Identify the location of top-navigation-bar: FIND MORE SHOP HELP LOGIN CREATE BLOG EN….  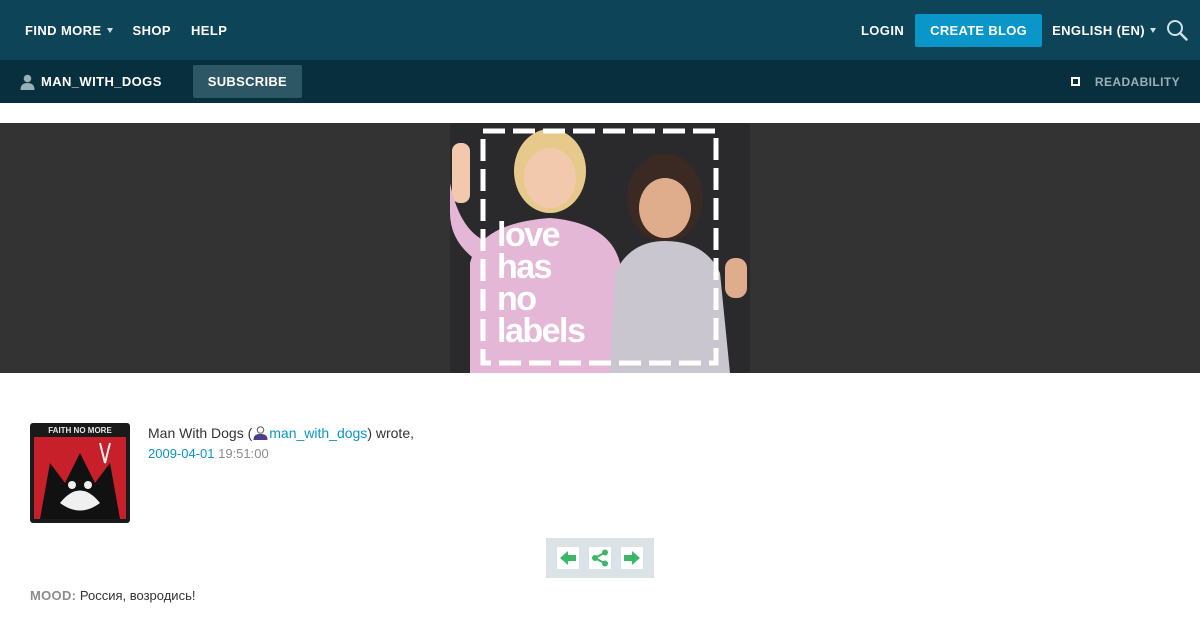
(600, 30).